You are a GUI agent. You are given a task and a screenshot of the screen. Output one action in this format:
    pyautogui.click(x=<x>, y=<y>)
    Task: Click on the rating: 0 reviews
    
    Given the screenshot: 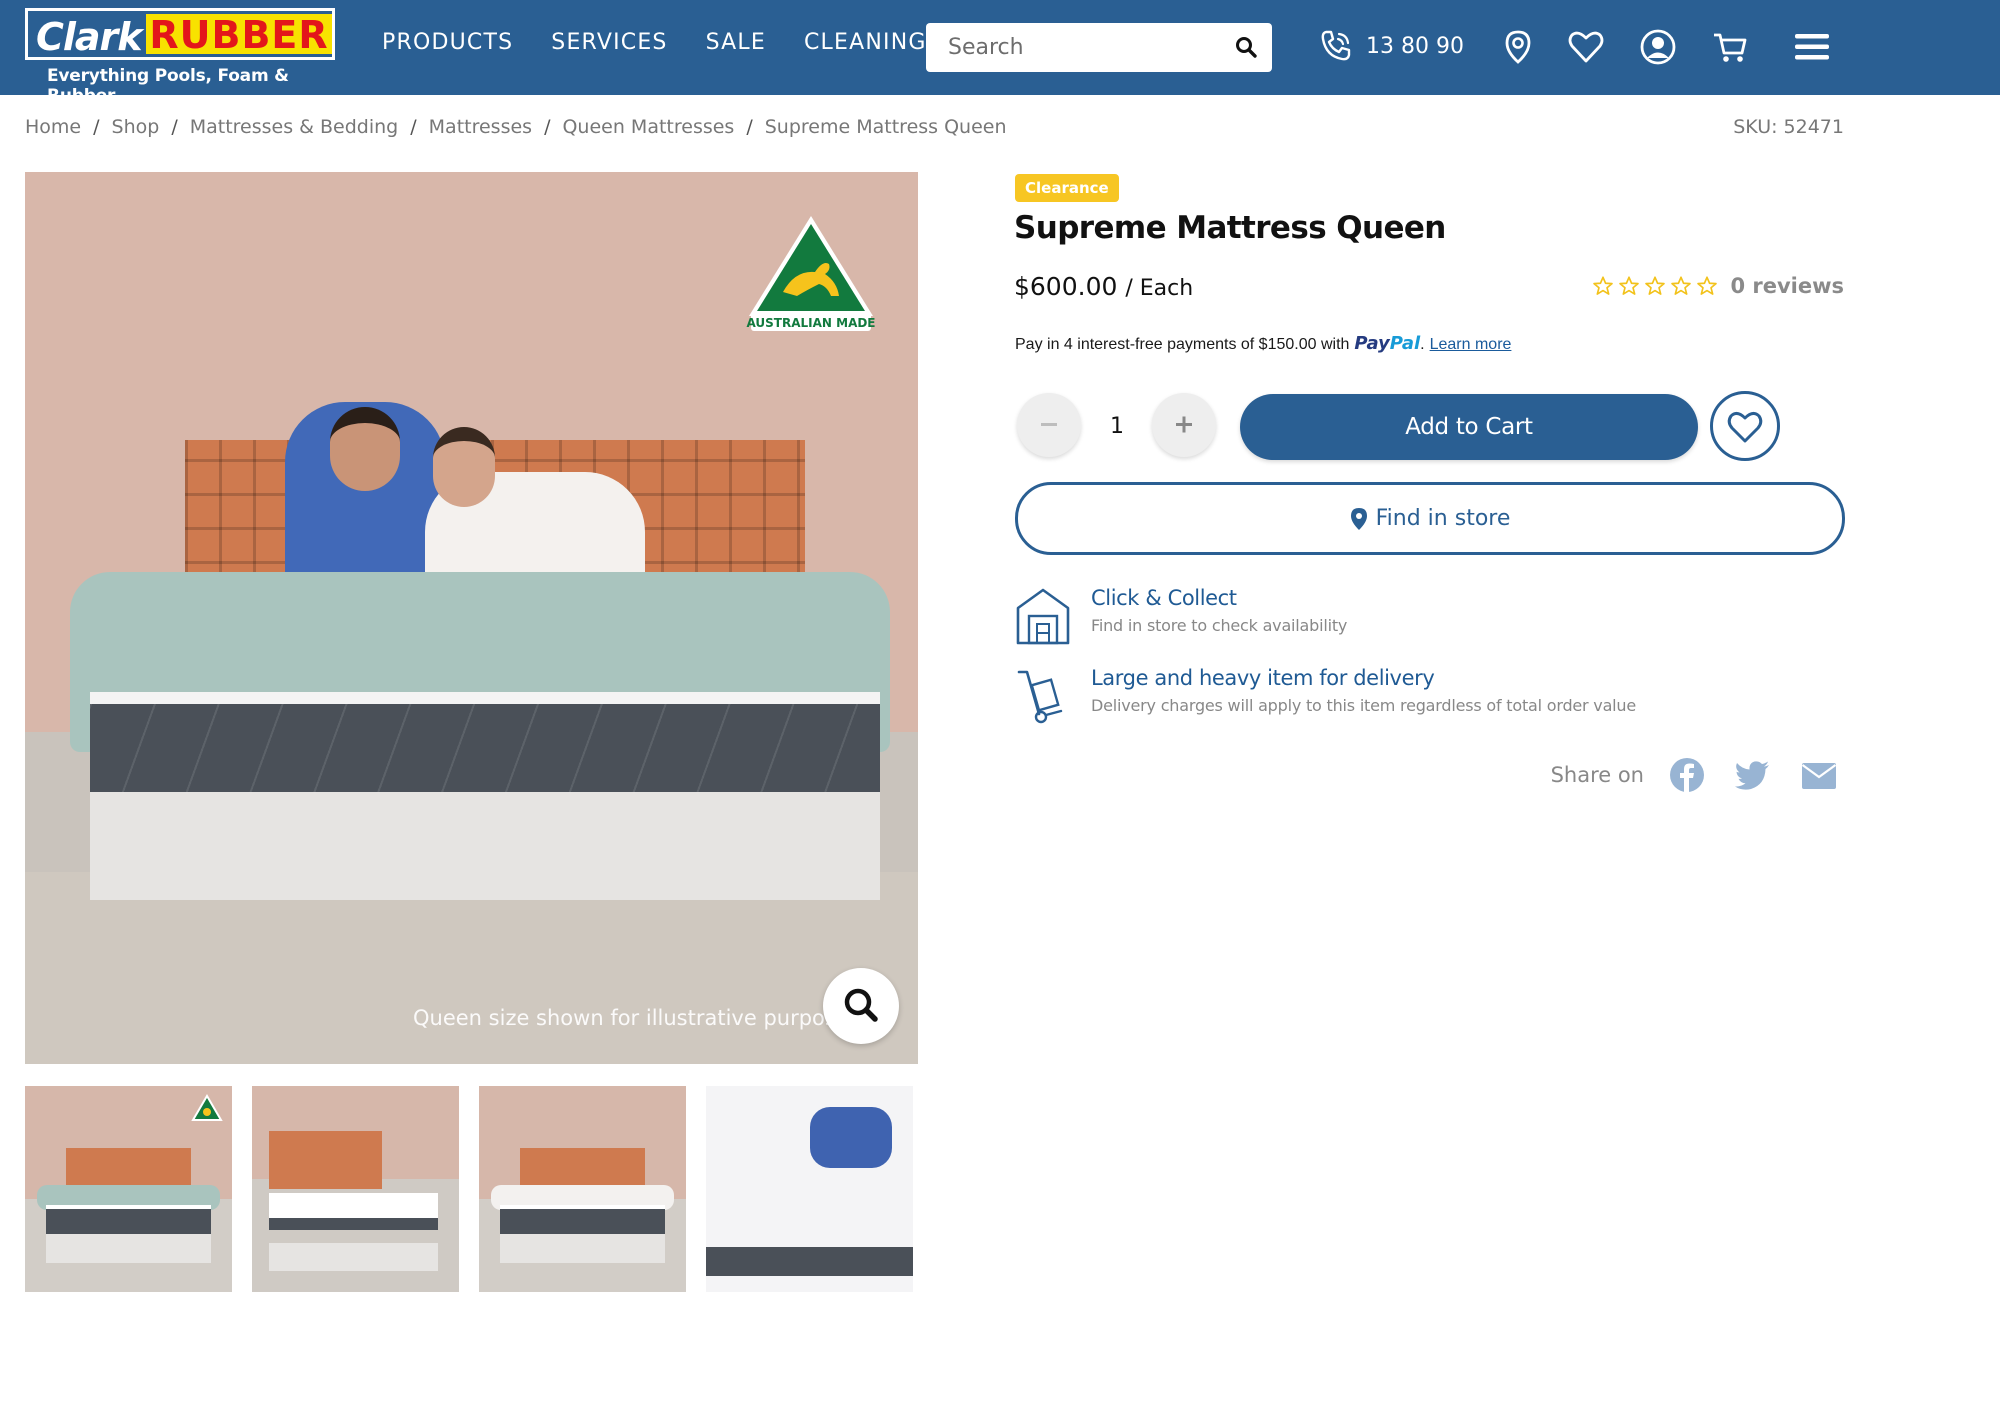 What is the action you would take?
    pyautogui.click(x=1718, y=286)
    